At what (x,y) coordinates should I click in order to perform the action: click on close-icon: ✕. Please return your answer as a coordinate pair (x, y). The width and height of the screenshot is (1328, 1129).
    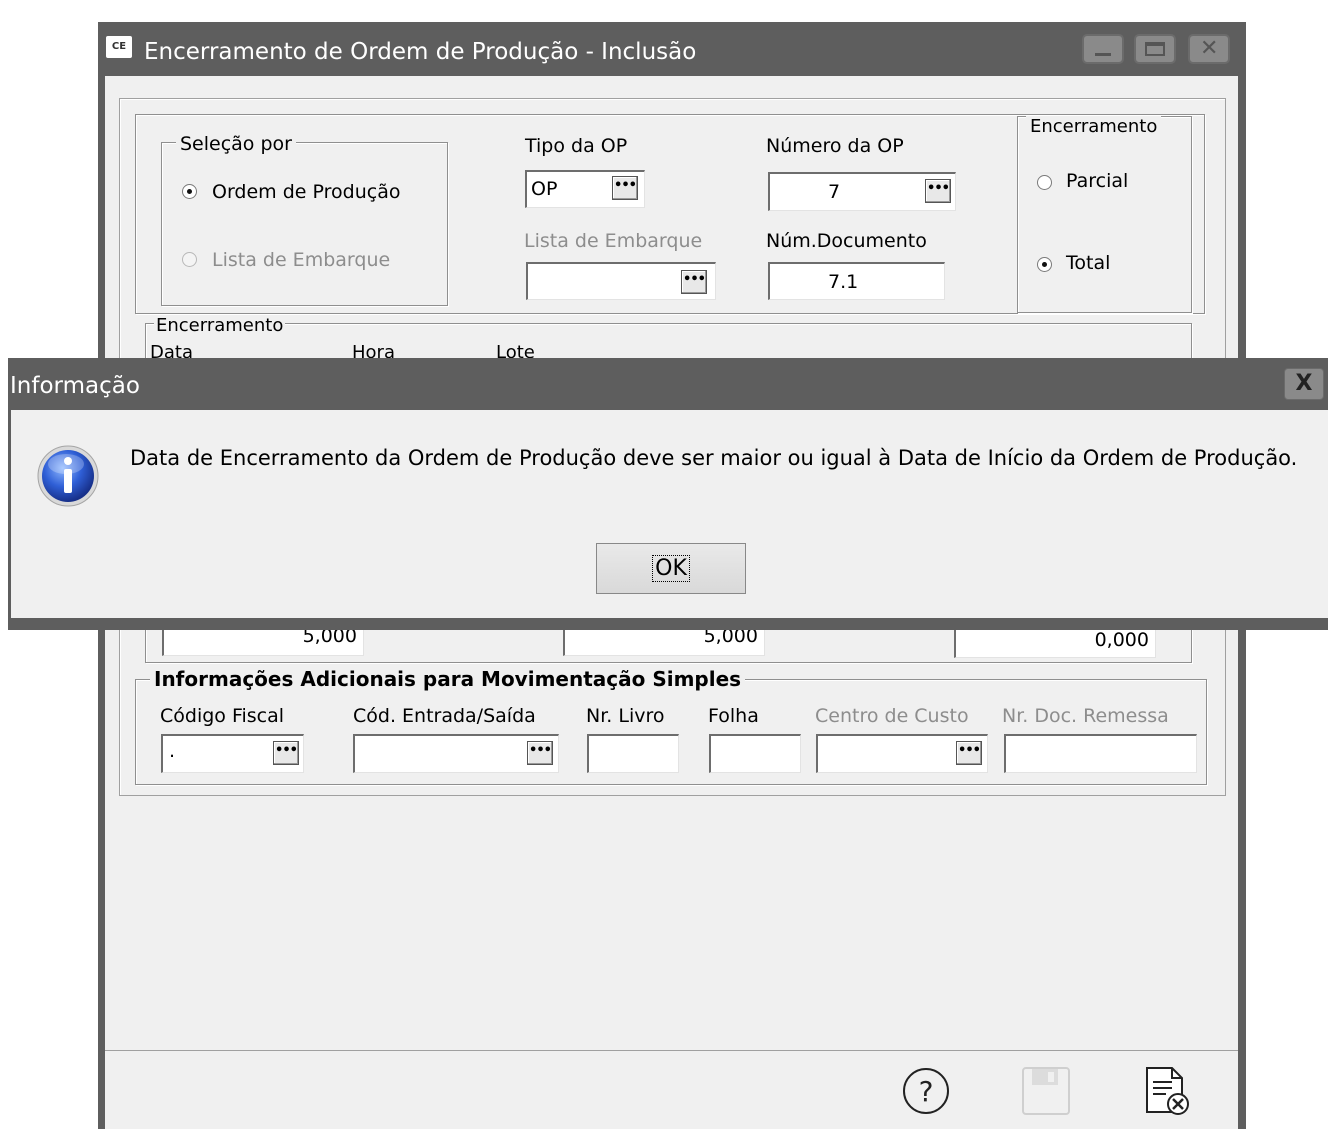
    Looking at the image, I should click on (1209, 48).